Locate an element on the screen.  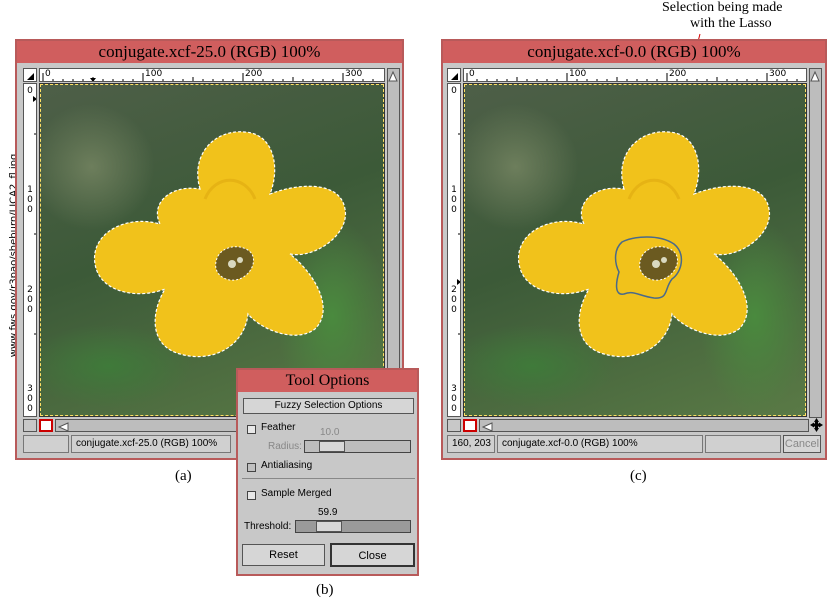
options-header: Fuzzy Selection Options is located at coordinates (328, 406).